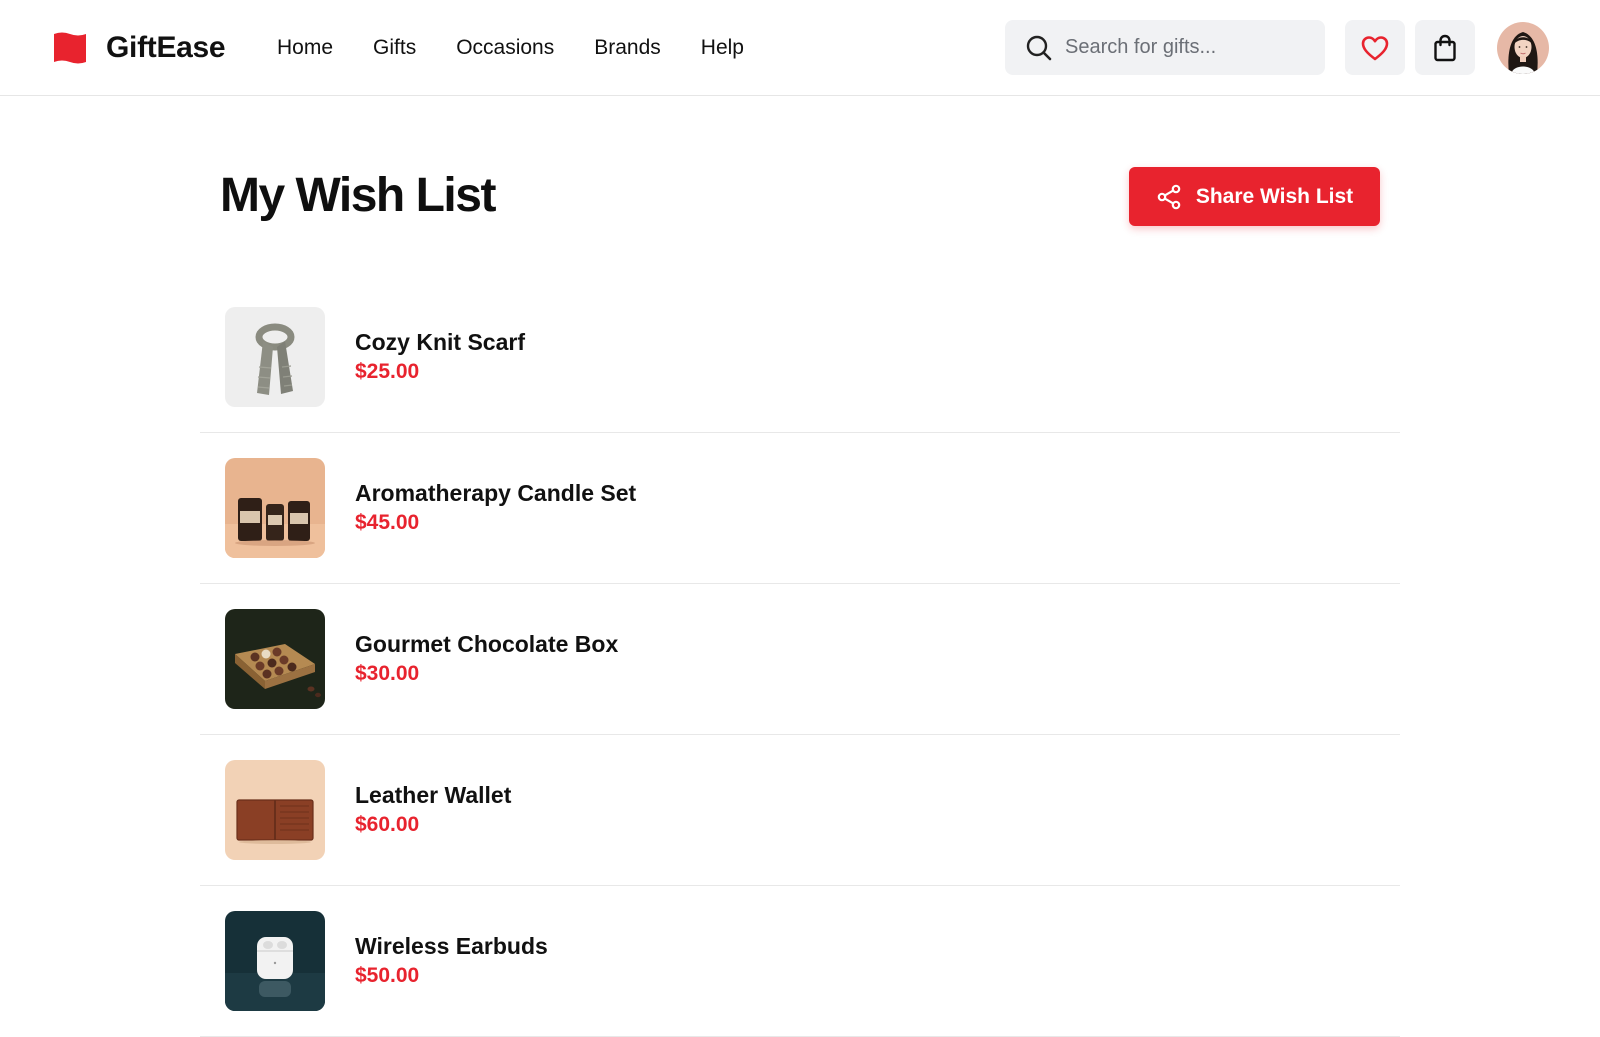  I want to click on wireless-earbuds-image, so click(275, 961).